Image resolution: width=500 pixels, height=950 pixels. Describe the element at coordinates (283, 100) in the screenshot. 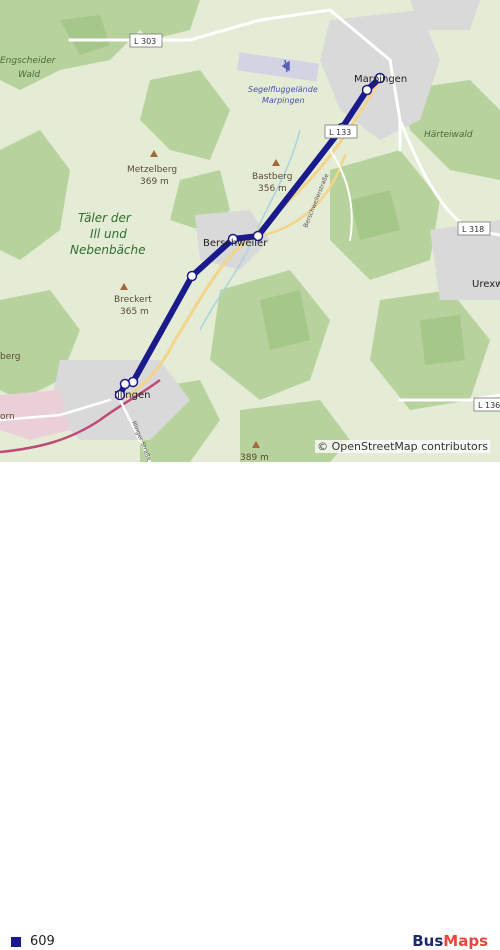

I see `label-segelflug-2: Marpingen` at that location.